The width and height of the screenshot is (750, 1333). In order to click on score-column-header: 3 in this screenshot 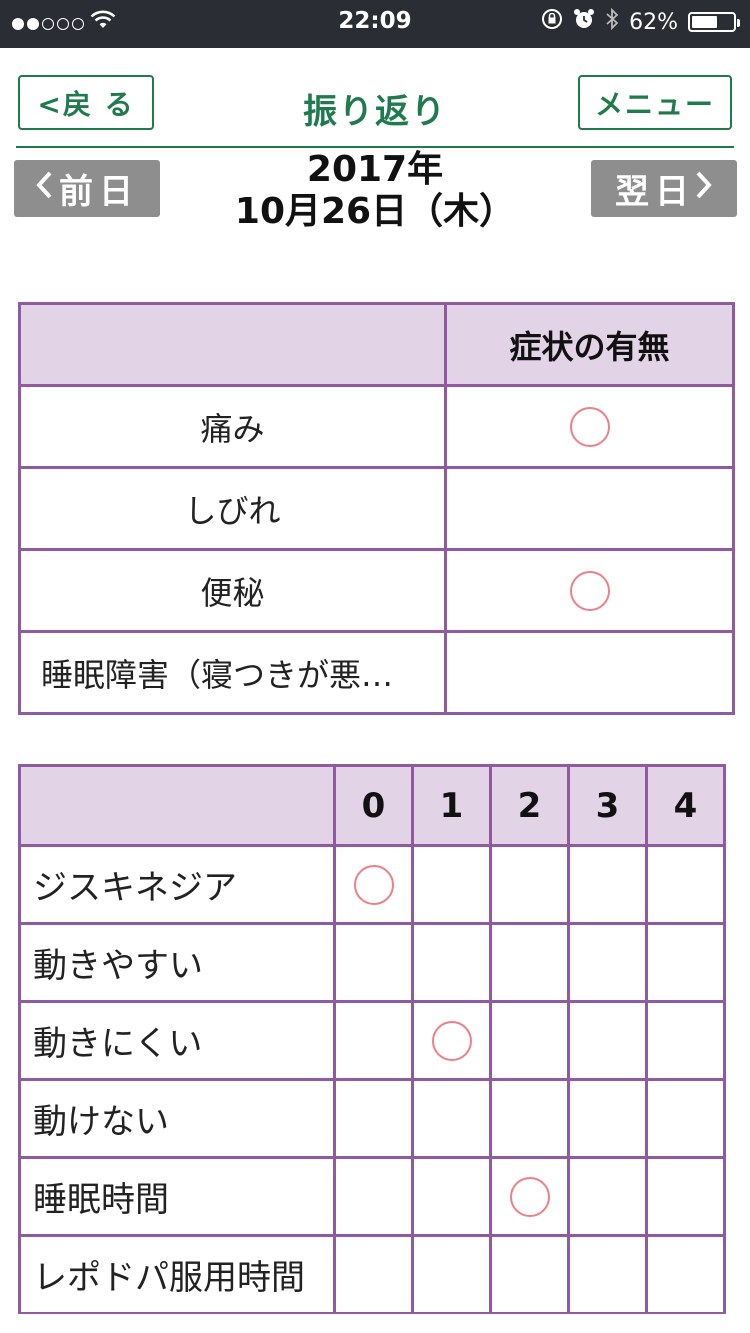, I will do `click(607, 805)`.